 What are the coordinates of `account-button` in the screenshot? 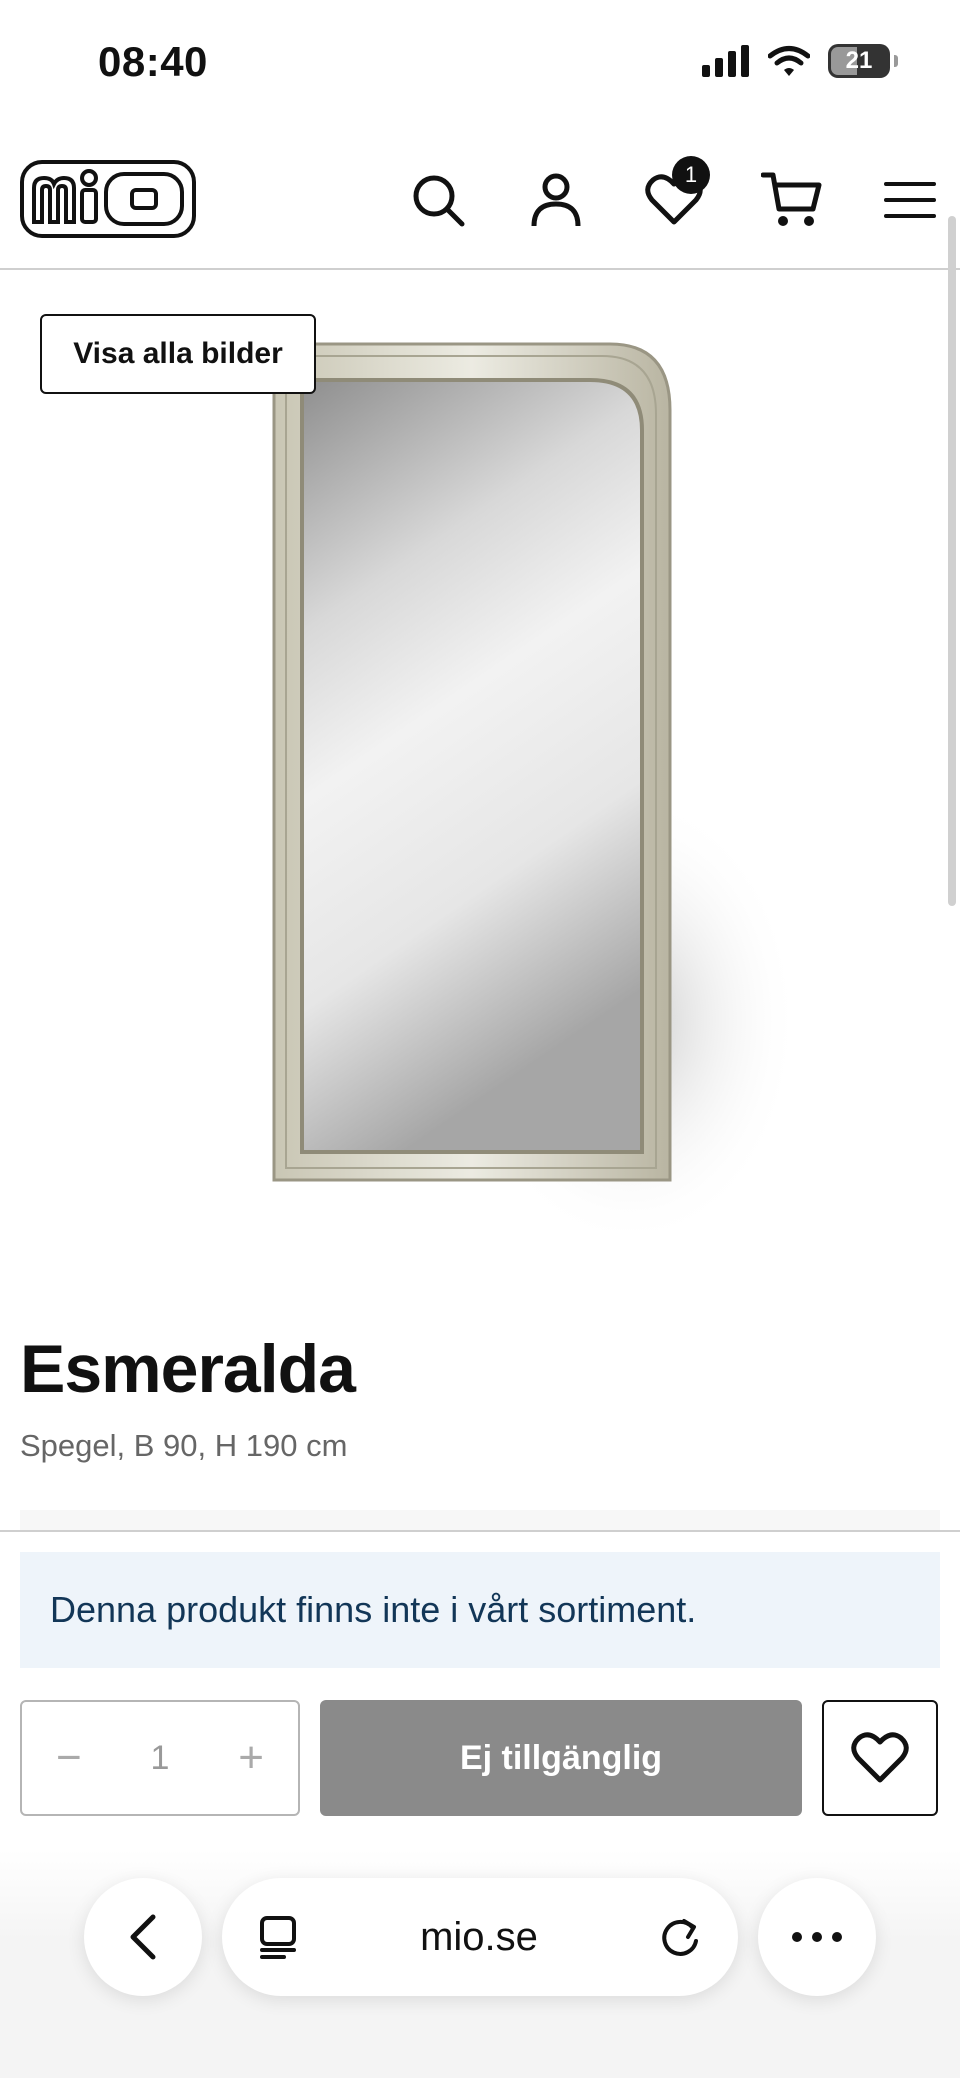 It's located at (556, 200).